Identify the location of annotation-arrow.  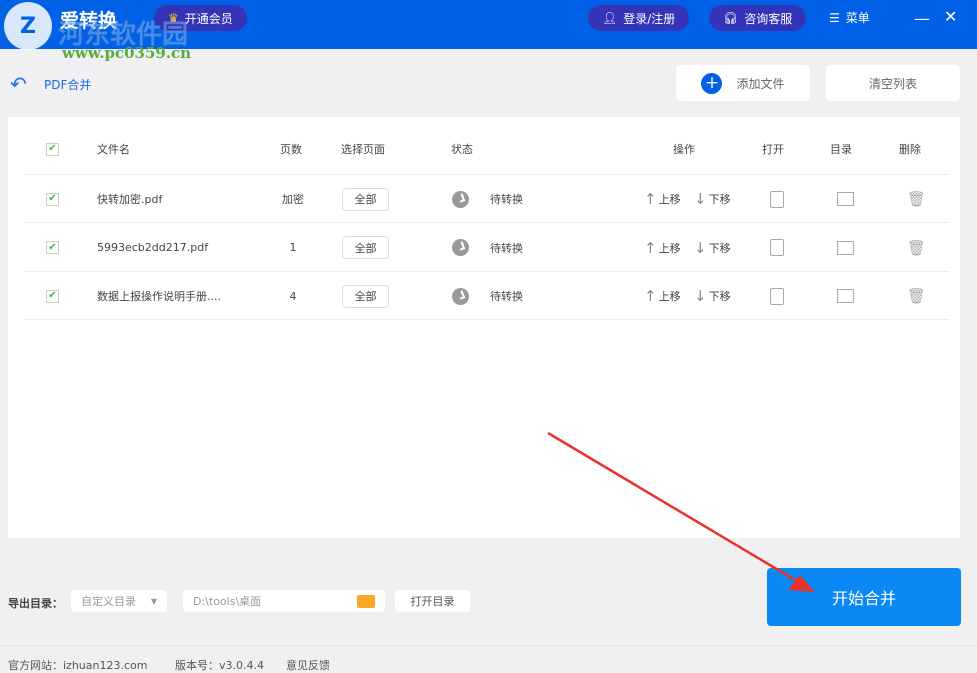
(681, 511).